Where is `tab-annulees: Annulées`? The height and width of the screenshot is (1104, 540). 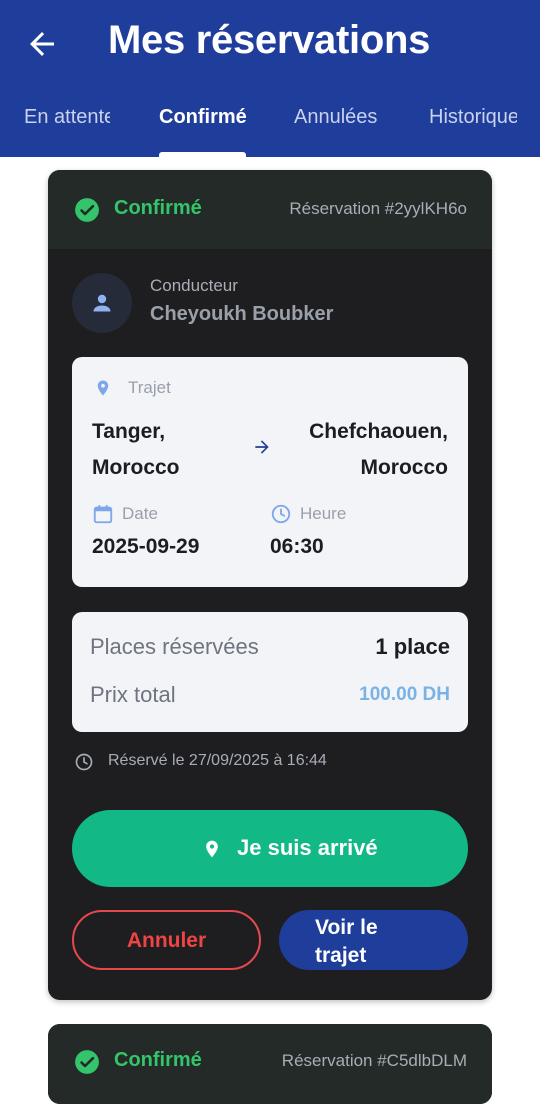
tab-annulees: Annulées is located at coordinates (337, 117).